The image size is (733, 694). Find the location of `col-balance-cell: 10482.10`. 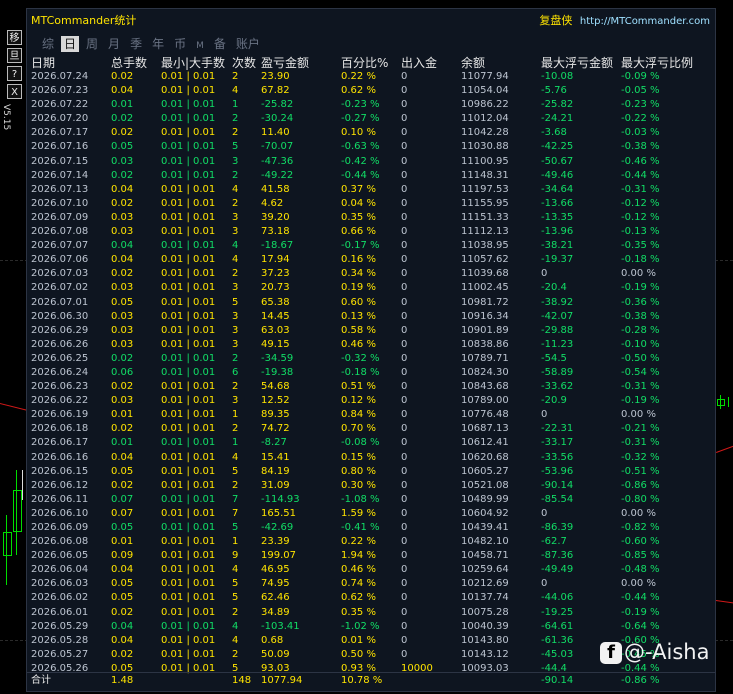

col-balance-cell: 10482.10 is located at coordinates (485, 542).